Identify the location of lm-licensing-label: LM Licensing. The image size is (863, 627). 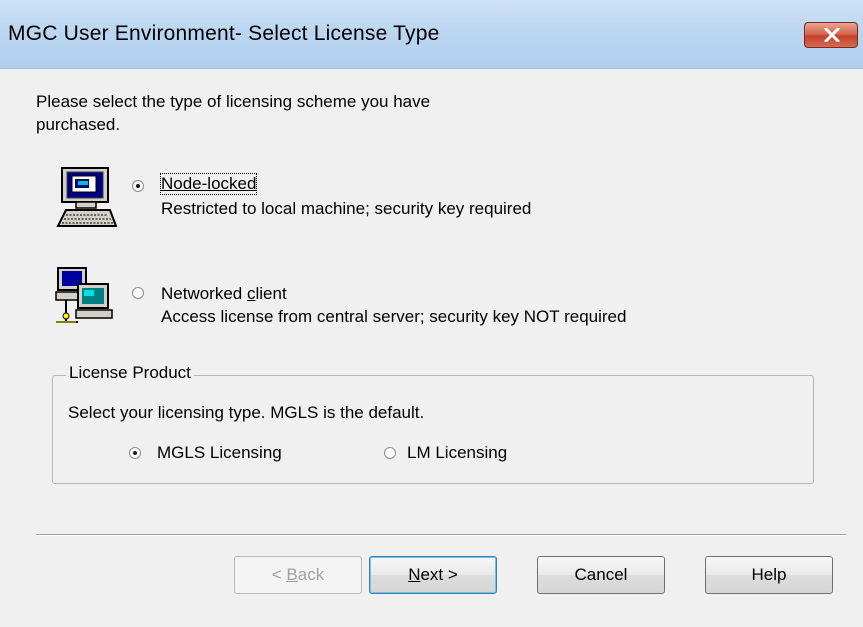
(457, 453).